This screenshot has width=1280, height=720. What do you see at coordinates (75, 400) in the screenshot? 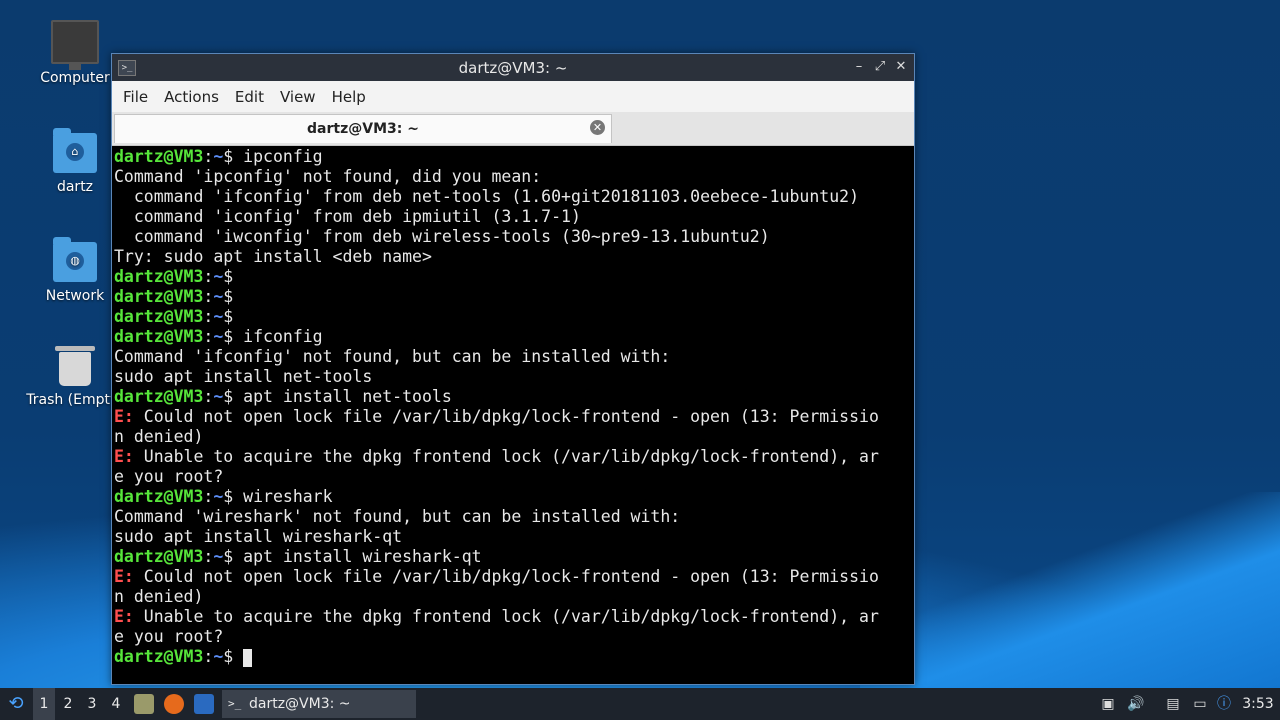
I see `desktop-icon-label: Trash (Empty)` at bounding box center [75, 400].